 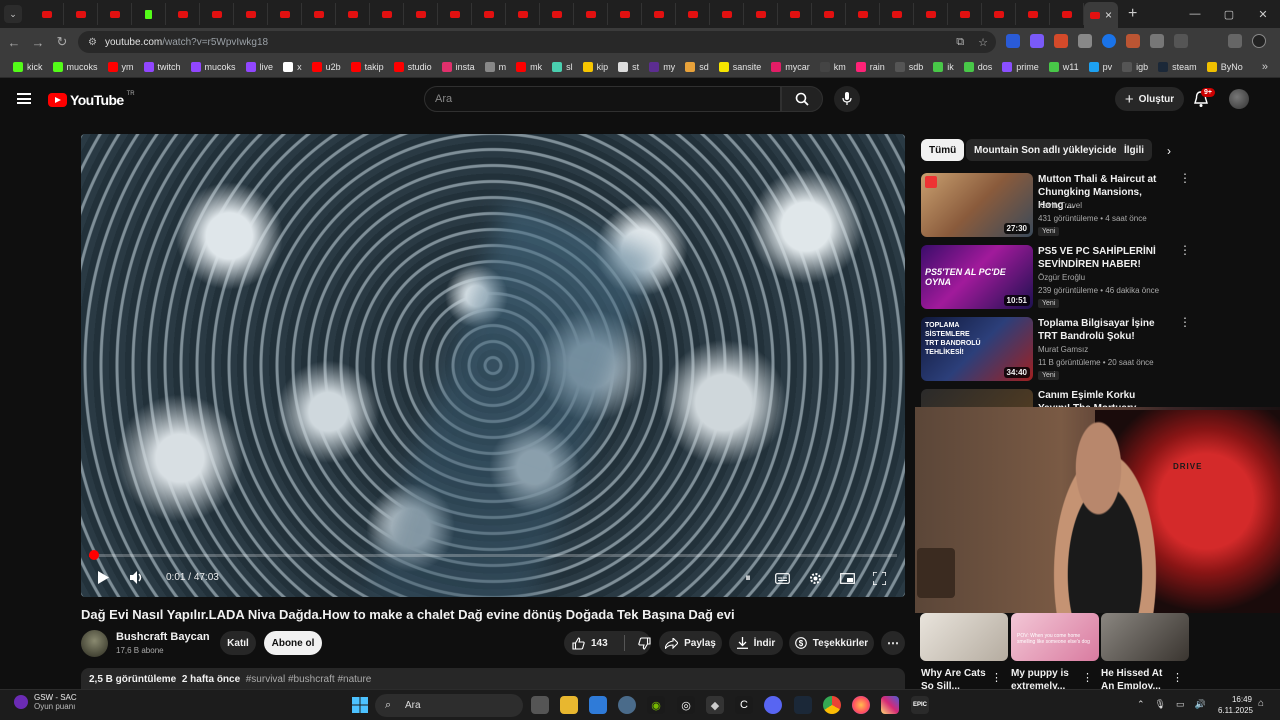 I want to click on maximize-button: ▢, so click(x=1229, y=14).